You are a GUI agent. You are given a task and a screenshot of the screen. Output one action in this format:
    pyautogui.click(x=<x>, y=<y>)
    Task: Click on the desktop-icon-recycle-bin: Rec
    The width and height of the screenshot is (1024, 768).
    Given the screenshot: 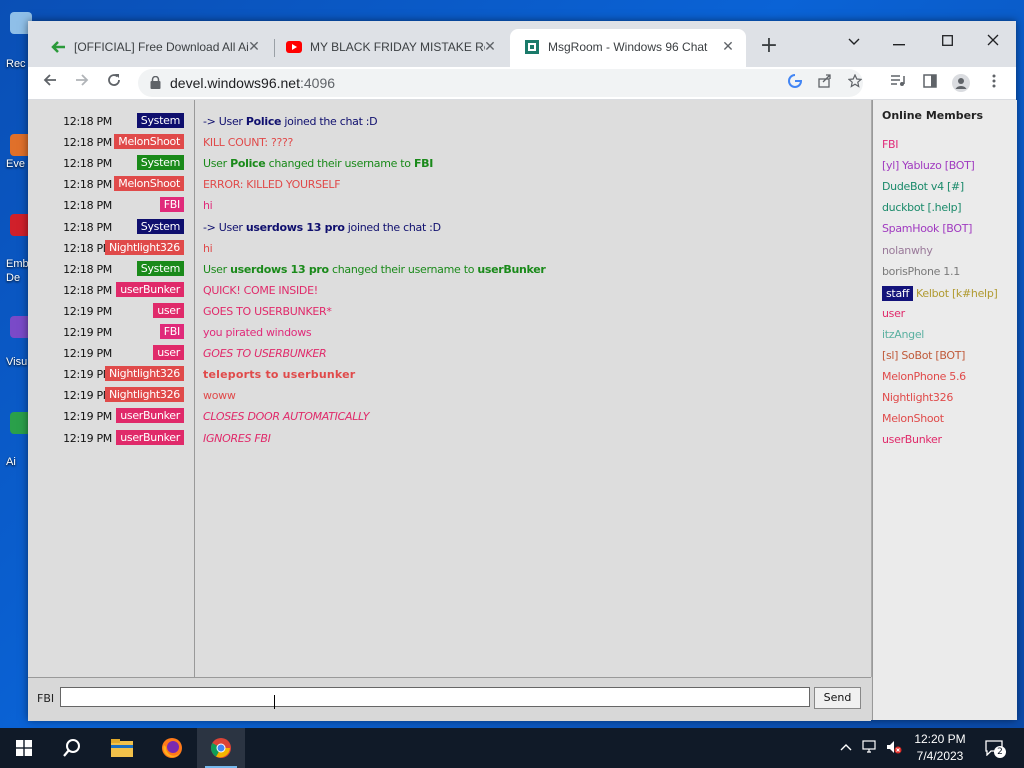 What is the action you would take?
    pyautogui.click(x=16, y=41)
    